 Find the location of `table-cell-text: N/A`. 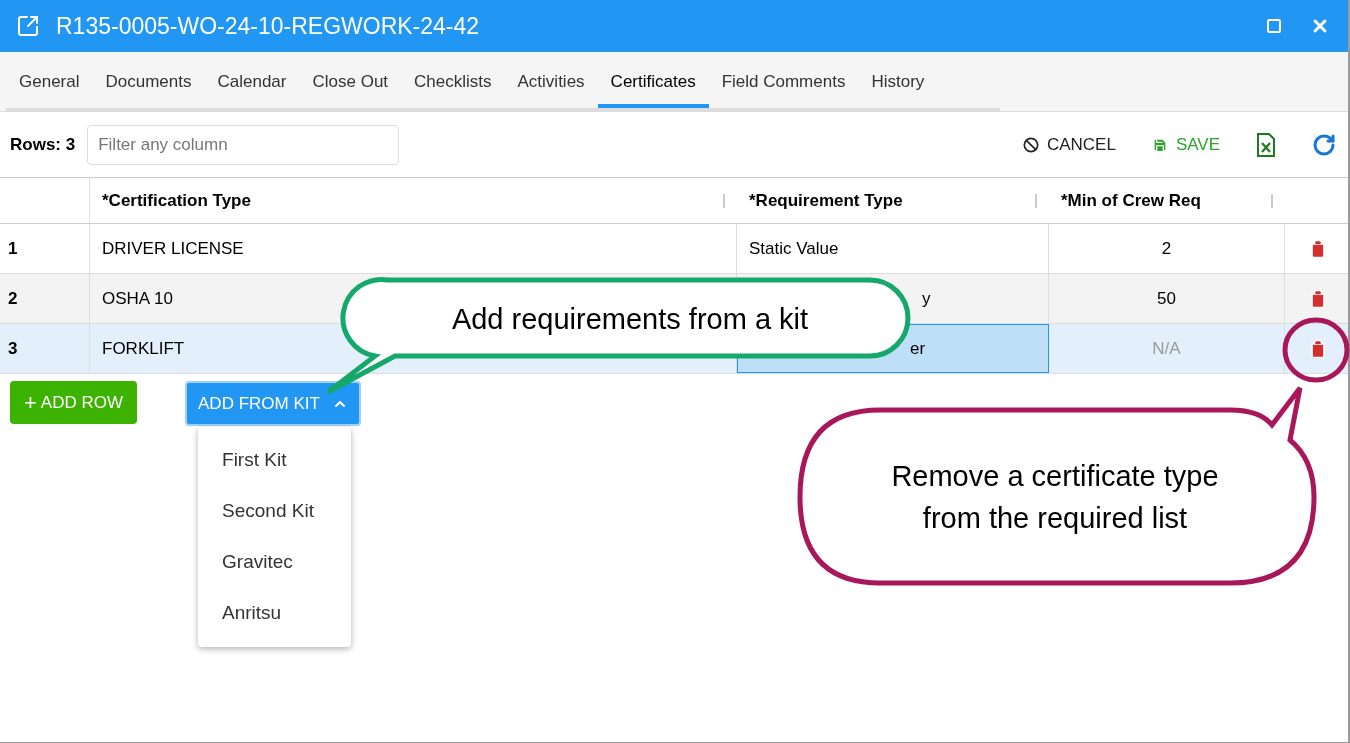

table-cell-text: N/A is located at coordinates (1166, 348).